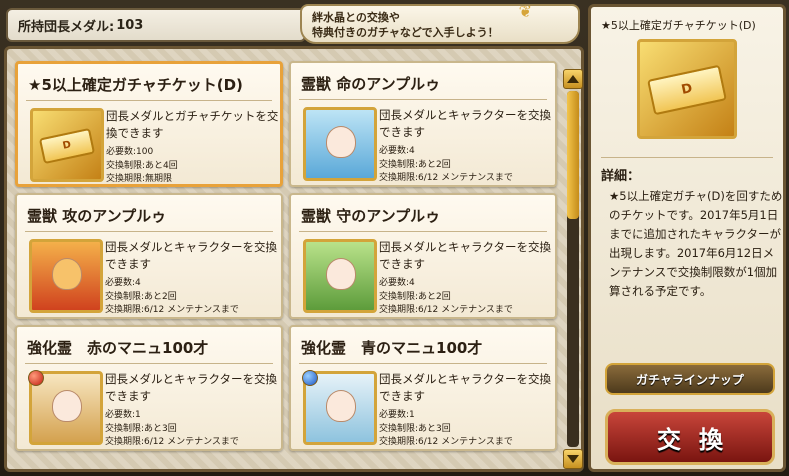 The image size is (789, 476). I want to click on scroll-track, so click(573, 269).